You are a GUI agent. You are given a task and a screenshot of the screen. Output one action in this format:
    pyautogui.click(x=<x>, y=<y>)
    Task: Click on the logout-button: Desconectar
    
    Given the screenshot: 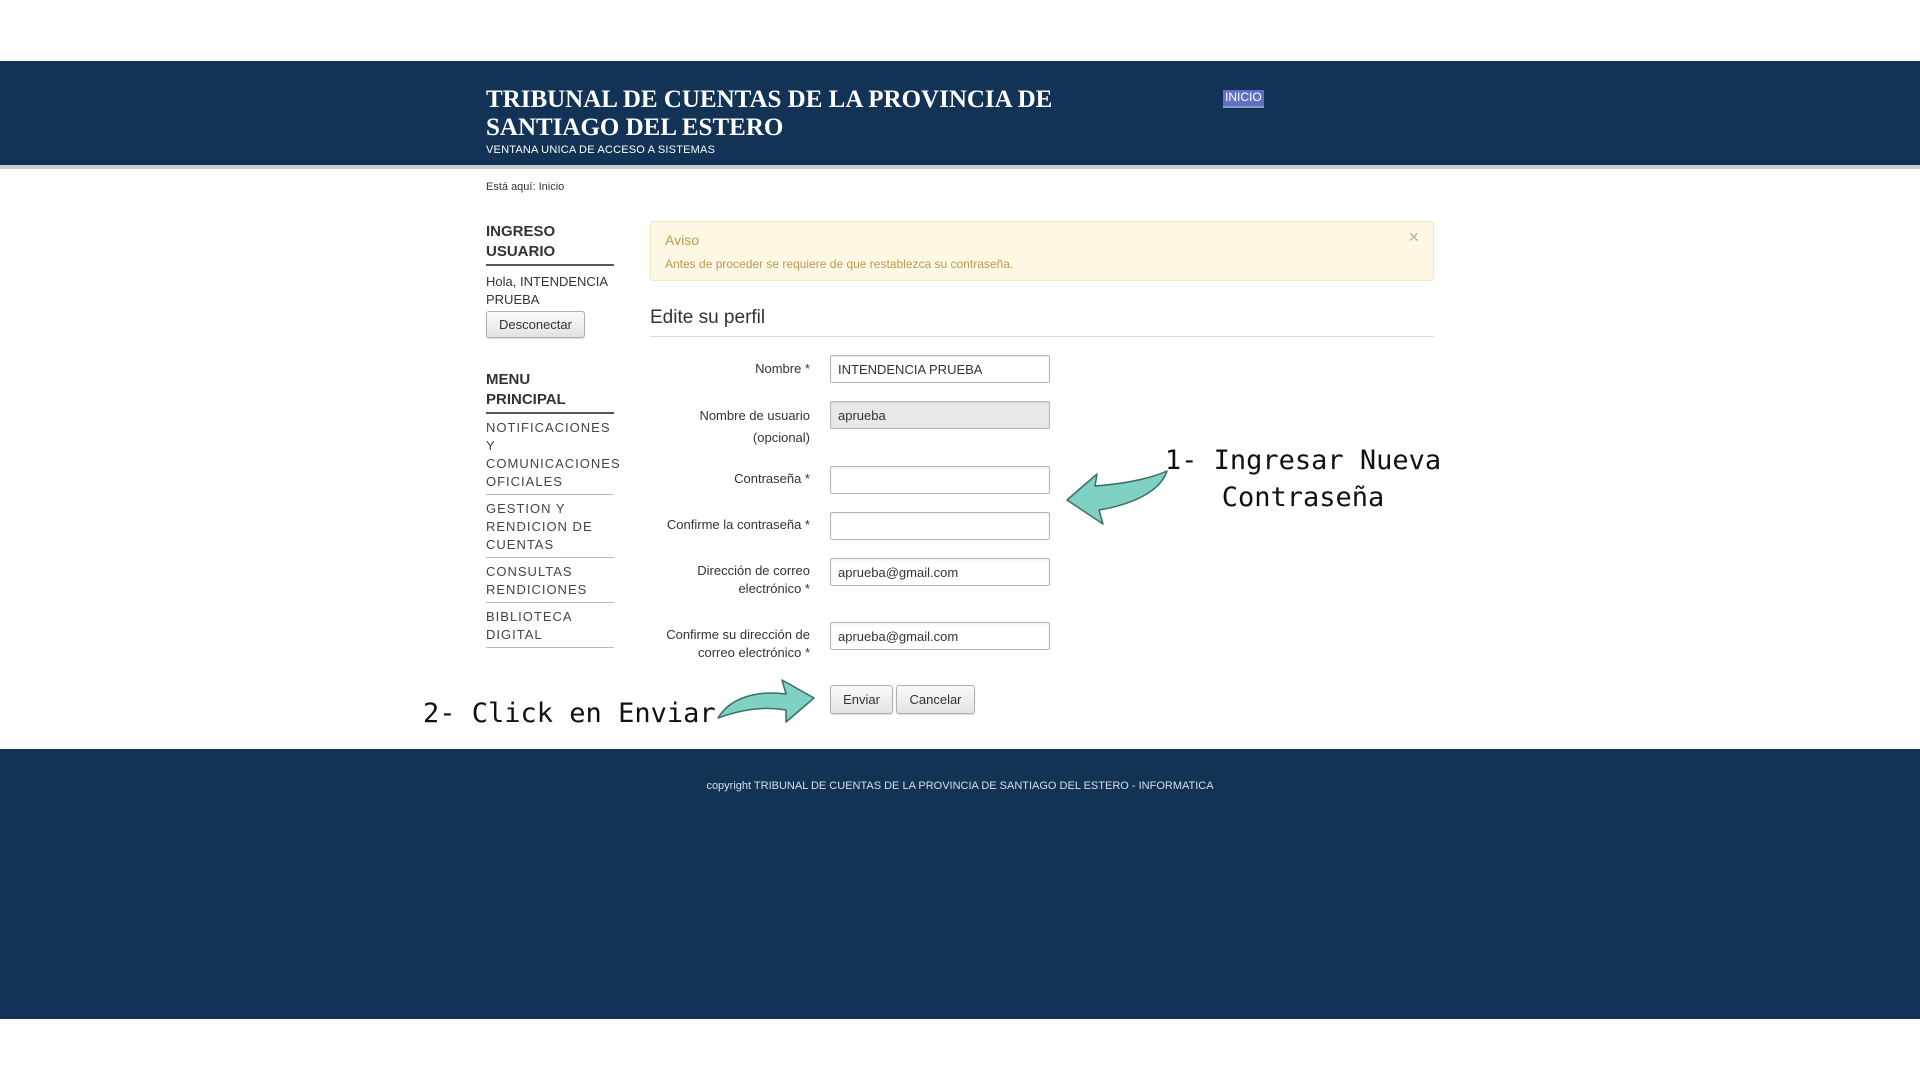 What is the action you would take?
    pyautogui.click(x=535, y=324)
    